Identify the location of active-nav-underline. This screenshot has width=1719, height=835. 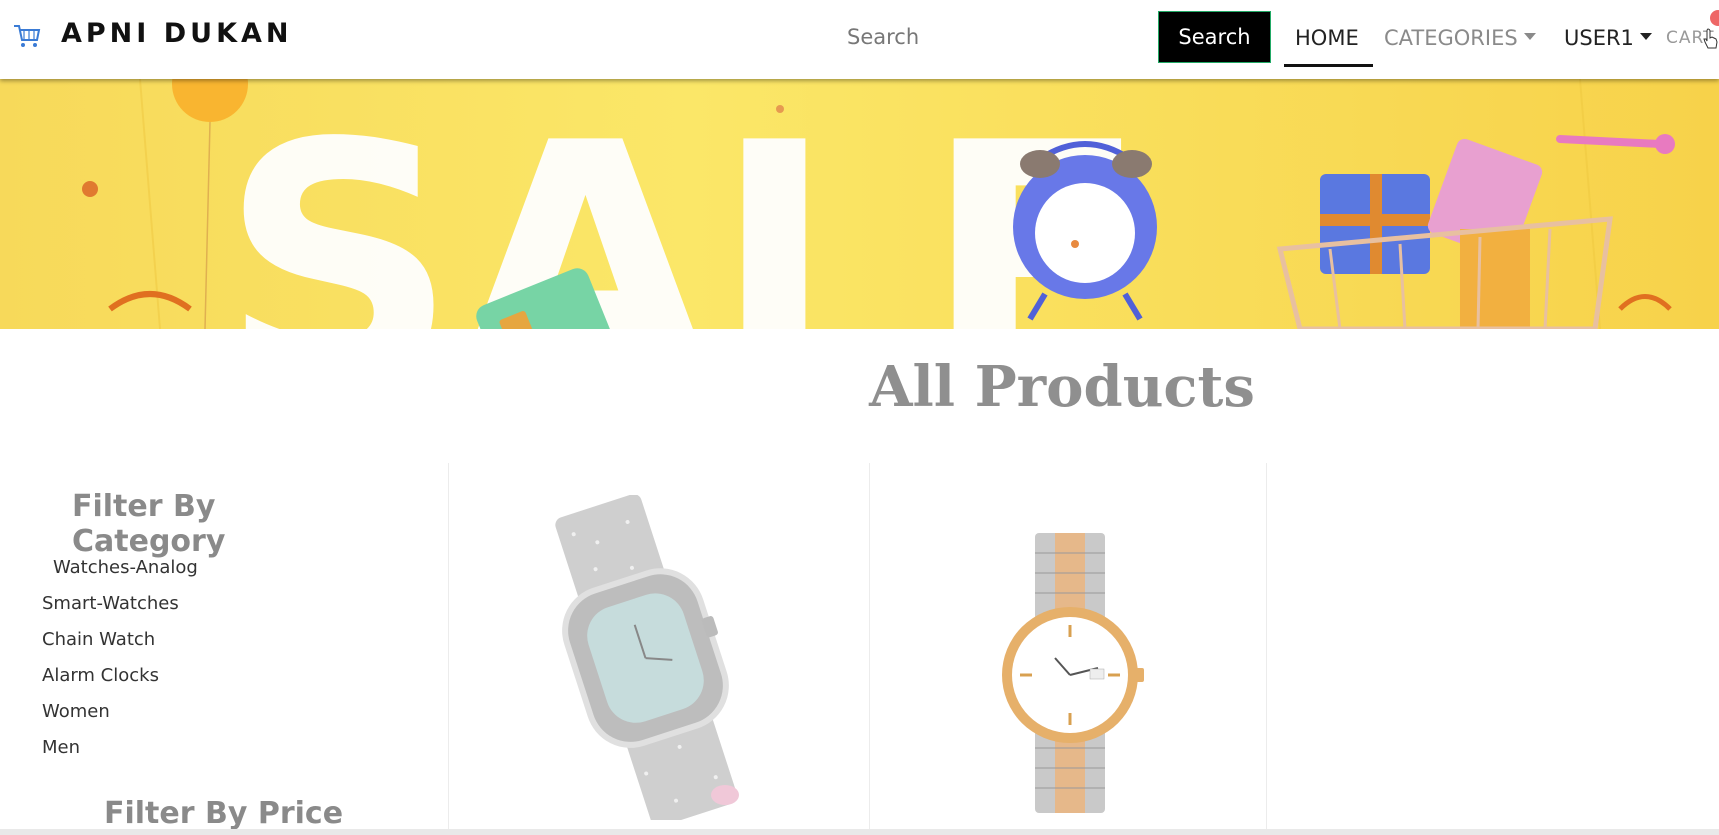
(1328, 65).